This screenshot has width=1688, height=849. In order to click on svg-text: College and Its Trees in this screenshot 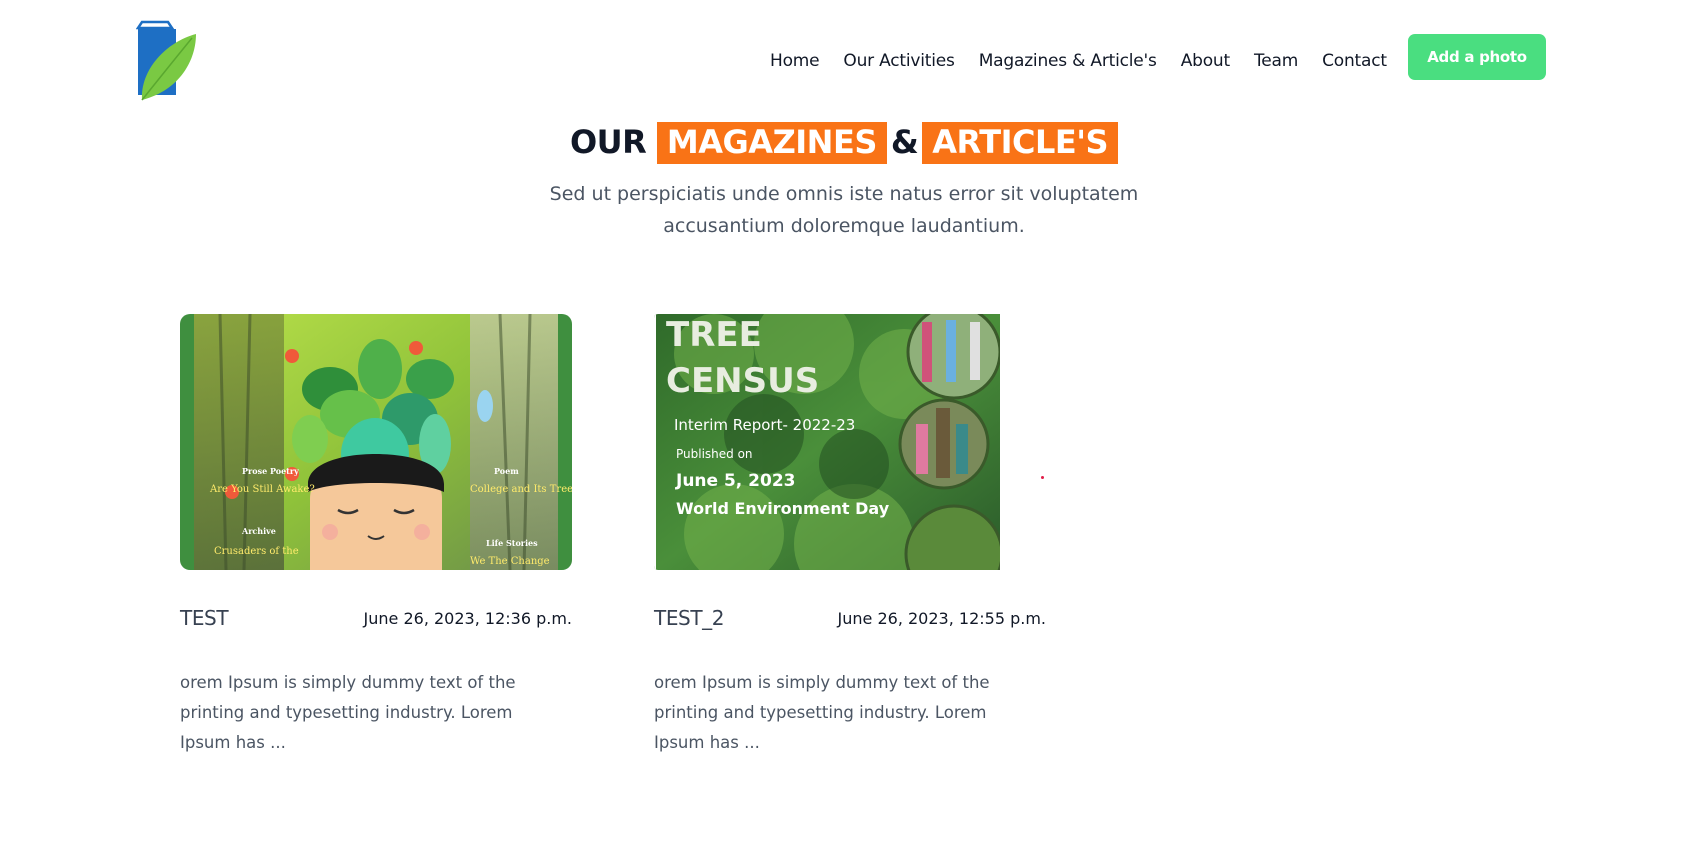, I will do `click(521, 489)`.